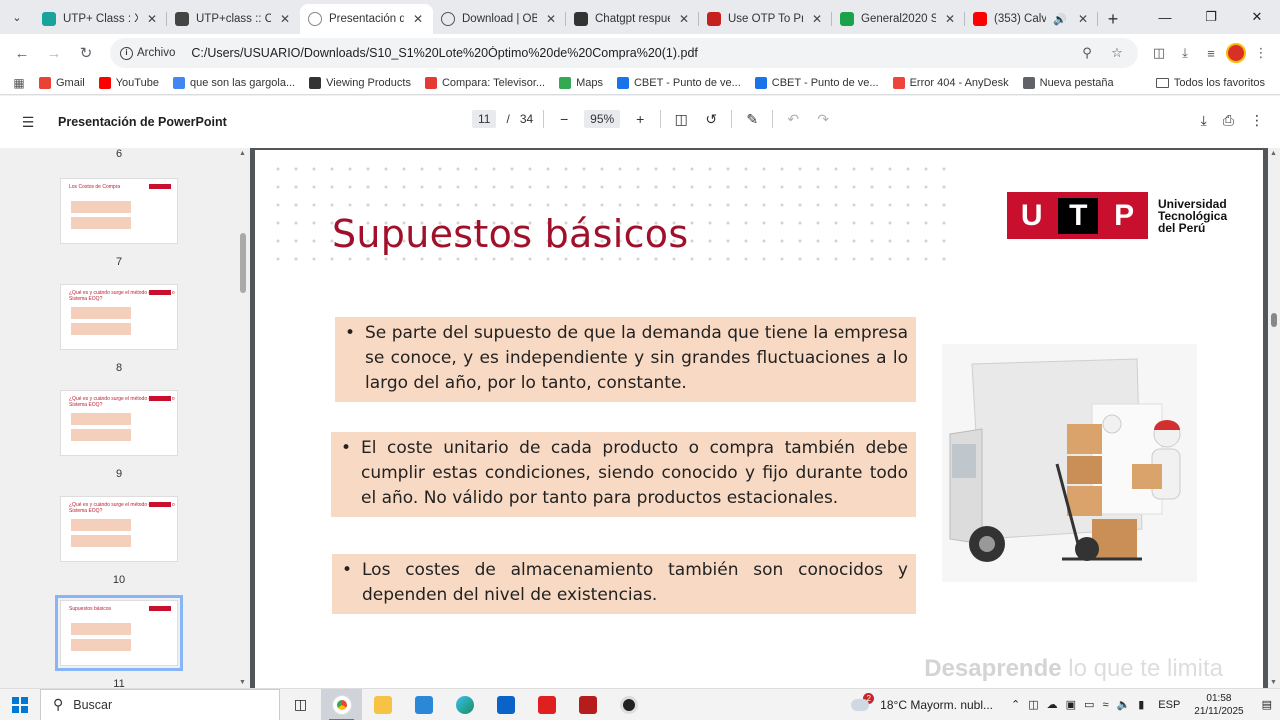 This screenshot has height=720, width=1280. I want to click on sidebar-scrollbar: ▲ ▼, so click(244, 418).